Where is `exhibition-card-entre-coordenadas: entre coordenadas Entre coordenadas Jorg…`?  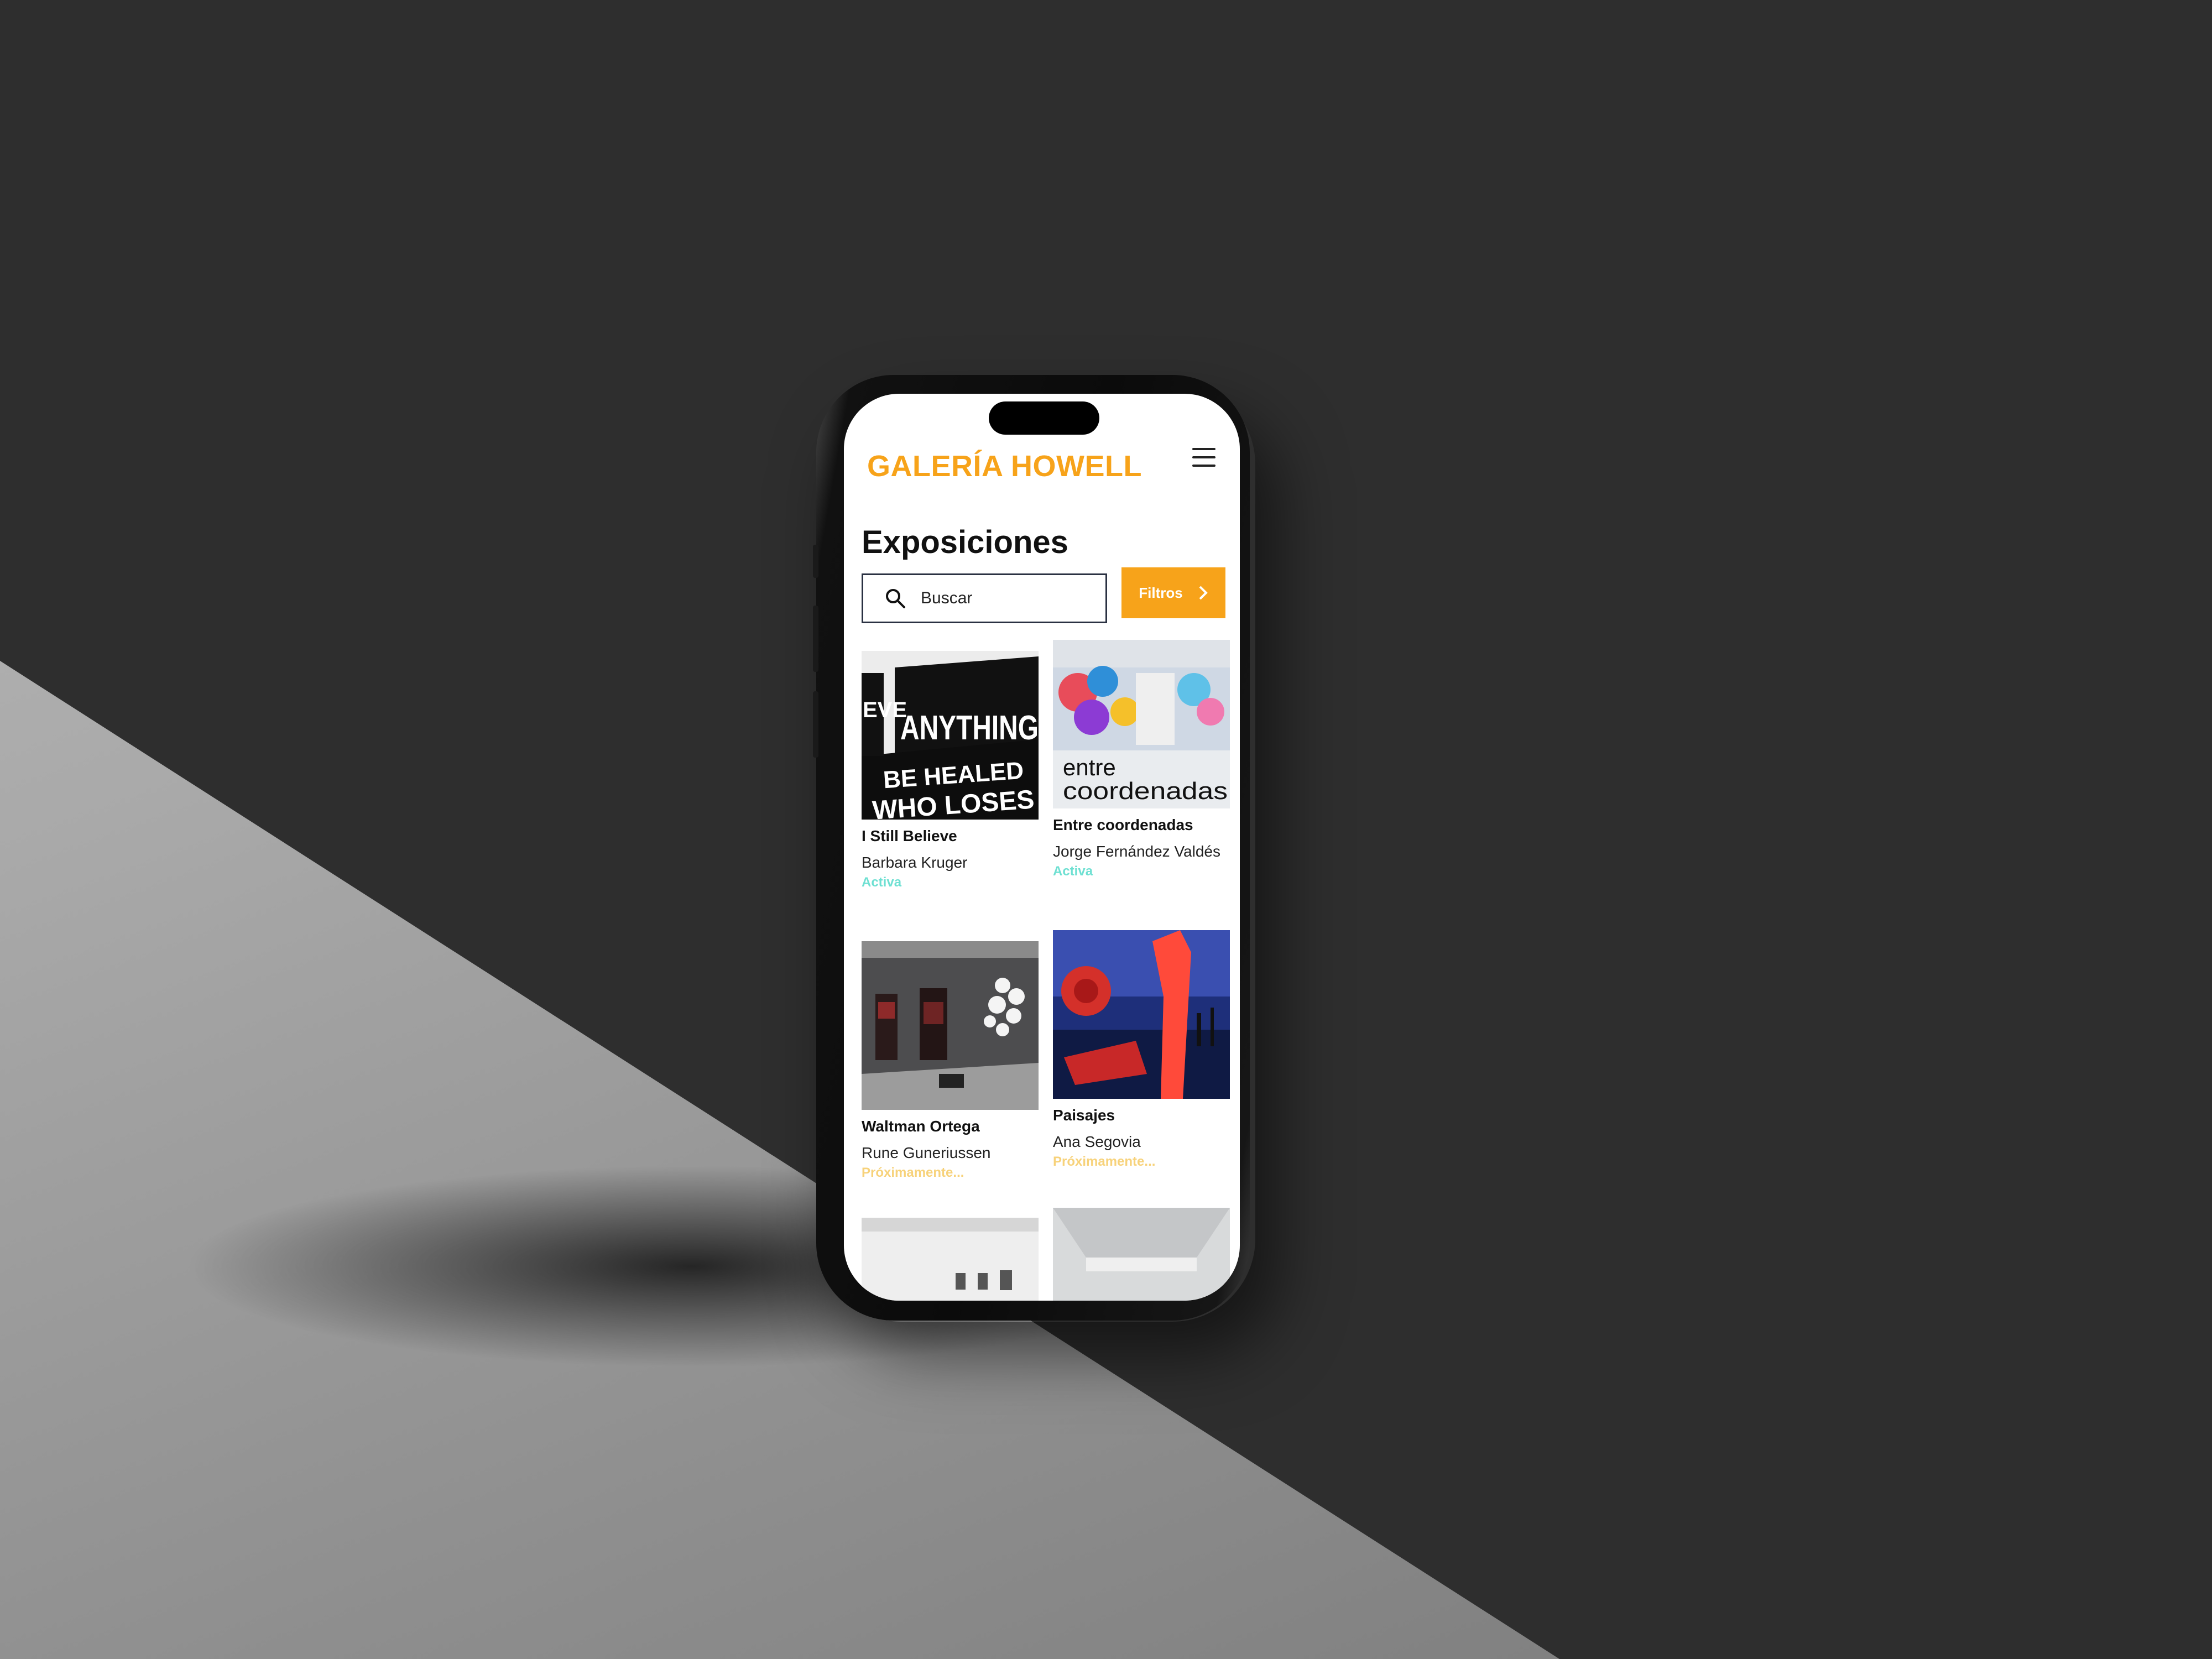 exhibition-card-entre-coordenadas: entre coordenadas Entre coordenadas Jorg… is located at coordinates (1142, 760).